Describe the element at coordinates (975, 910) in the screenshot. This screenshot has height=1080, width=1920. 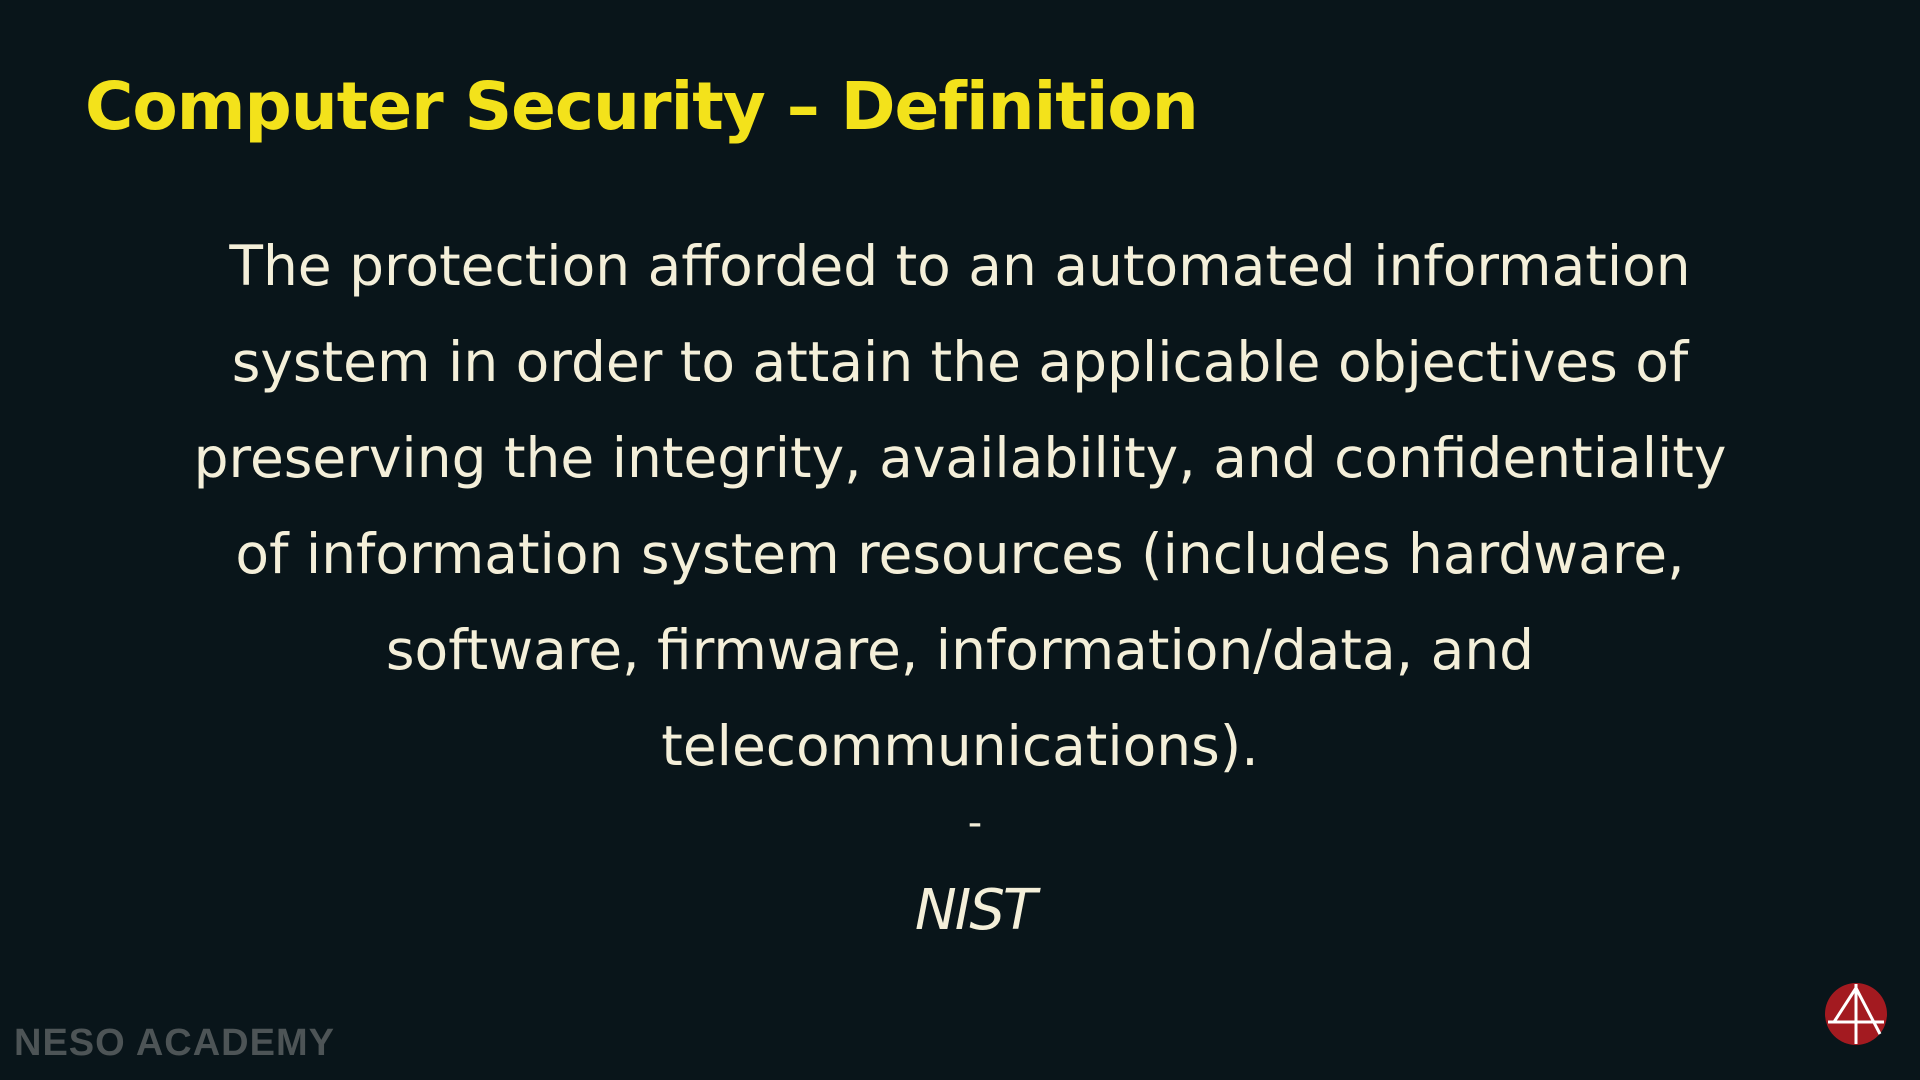
I see `attribution-source: NIST` at that location.